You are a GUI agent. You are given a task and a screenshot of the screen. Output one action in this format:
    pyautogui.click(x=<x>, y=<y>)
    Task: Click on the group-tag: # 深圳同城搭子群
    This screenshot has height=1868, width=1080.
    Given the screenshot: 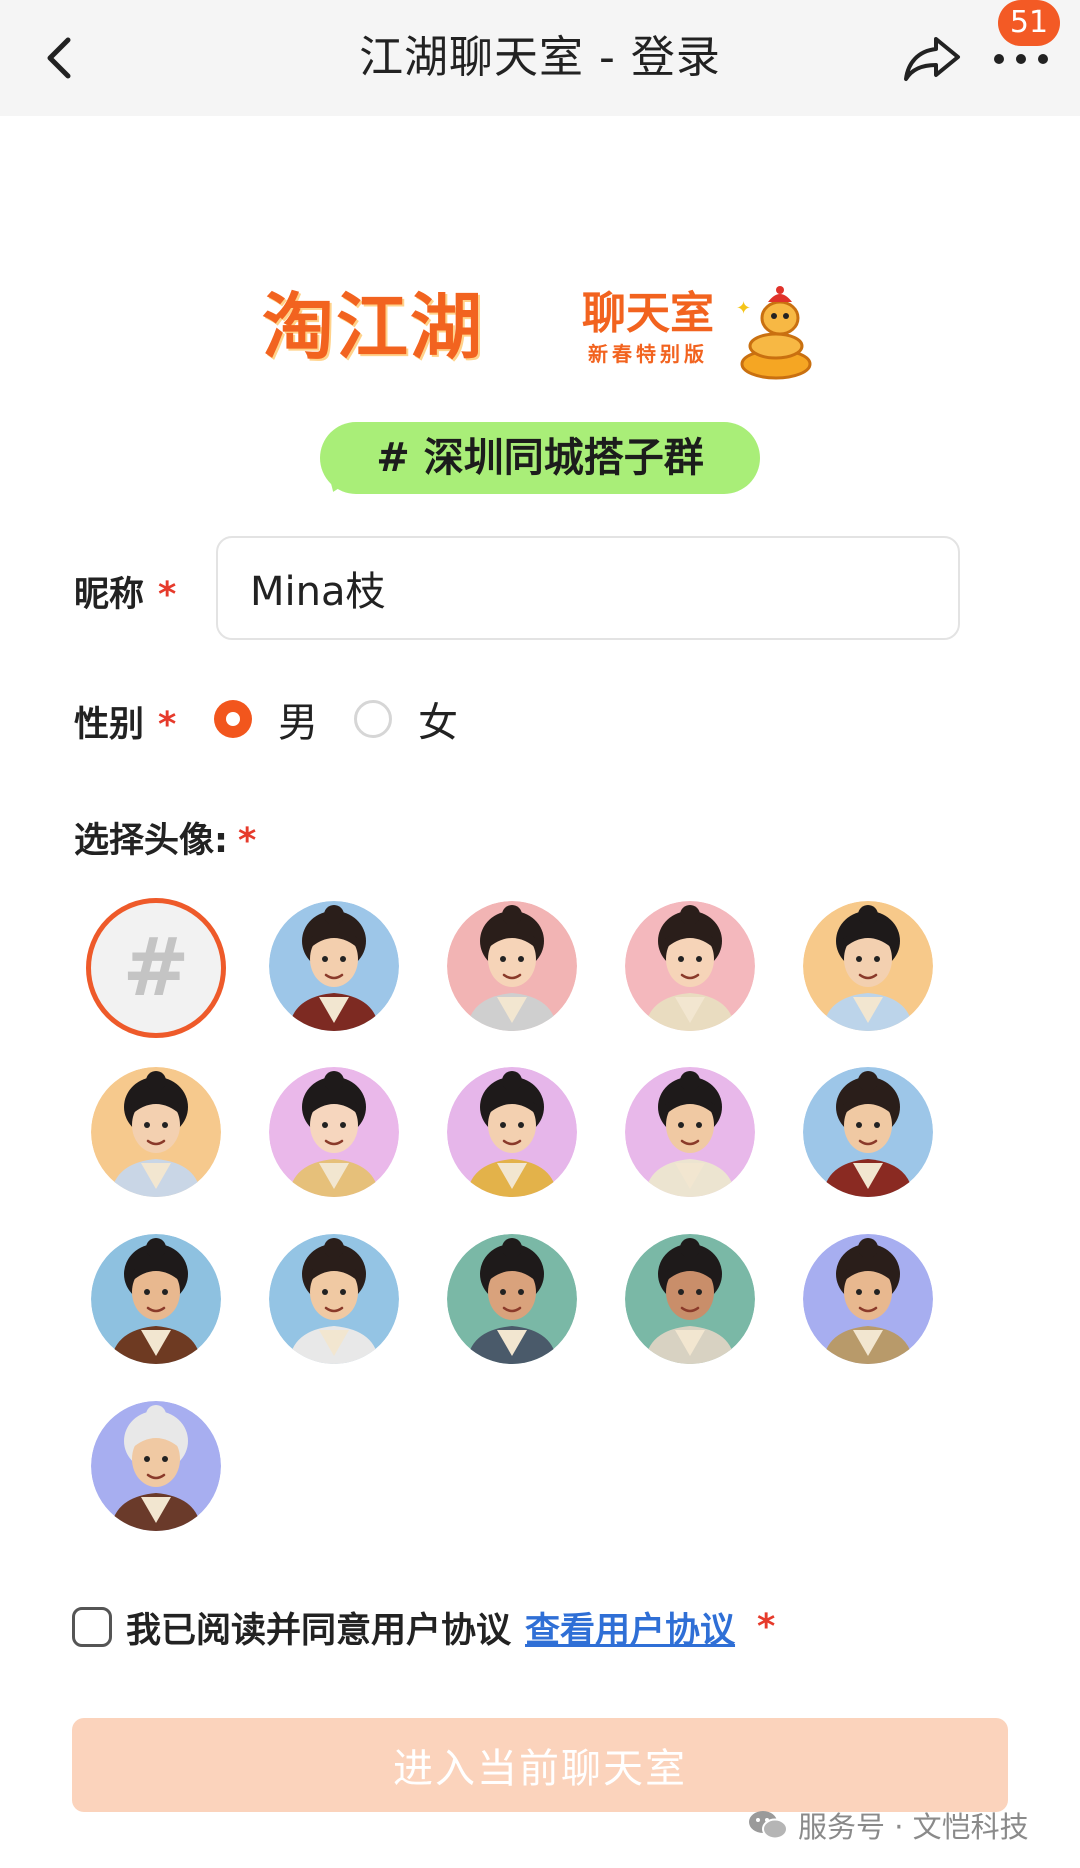 What is the action you would take?
    pyautogui.click(x=540, y=458)
    